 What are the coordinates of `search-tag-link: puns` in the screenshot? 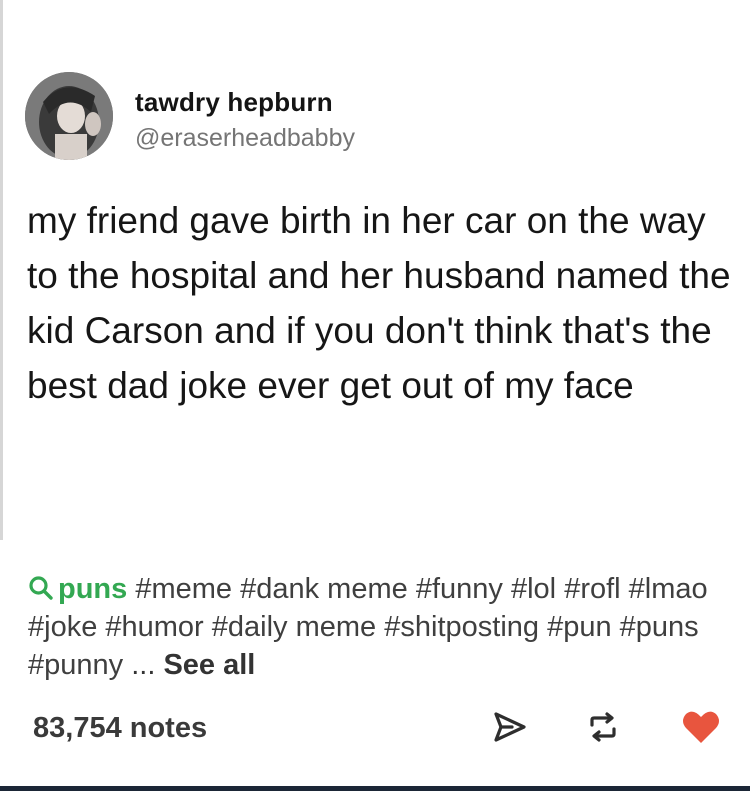 It's located at (81, 589).